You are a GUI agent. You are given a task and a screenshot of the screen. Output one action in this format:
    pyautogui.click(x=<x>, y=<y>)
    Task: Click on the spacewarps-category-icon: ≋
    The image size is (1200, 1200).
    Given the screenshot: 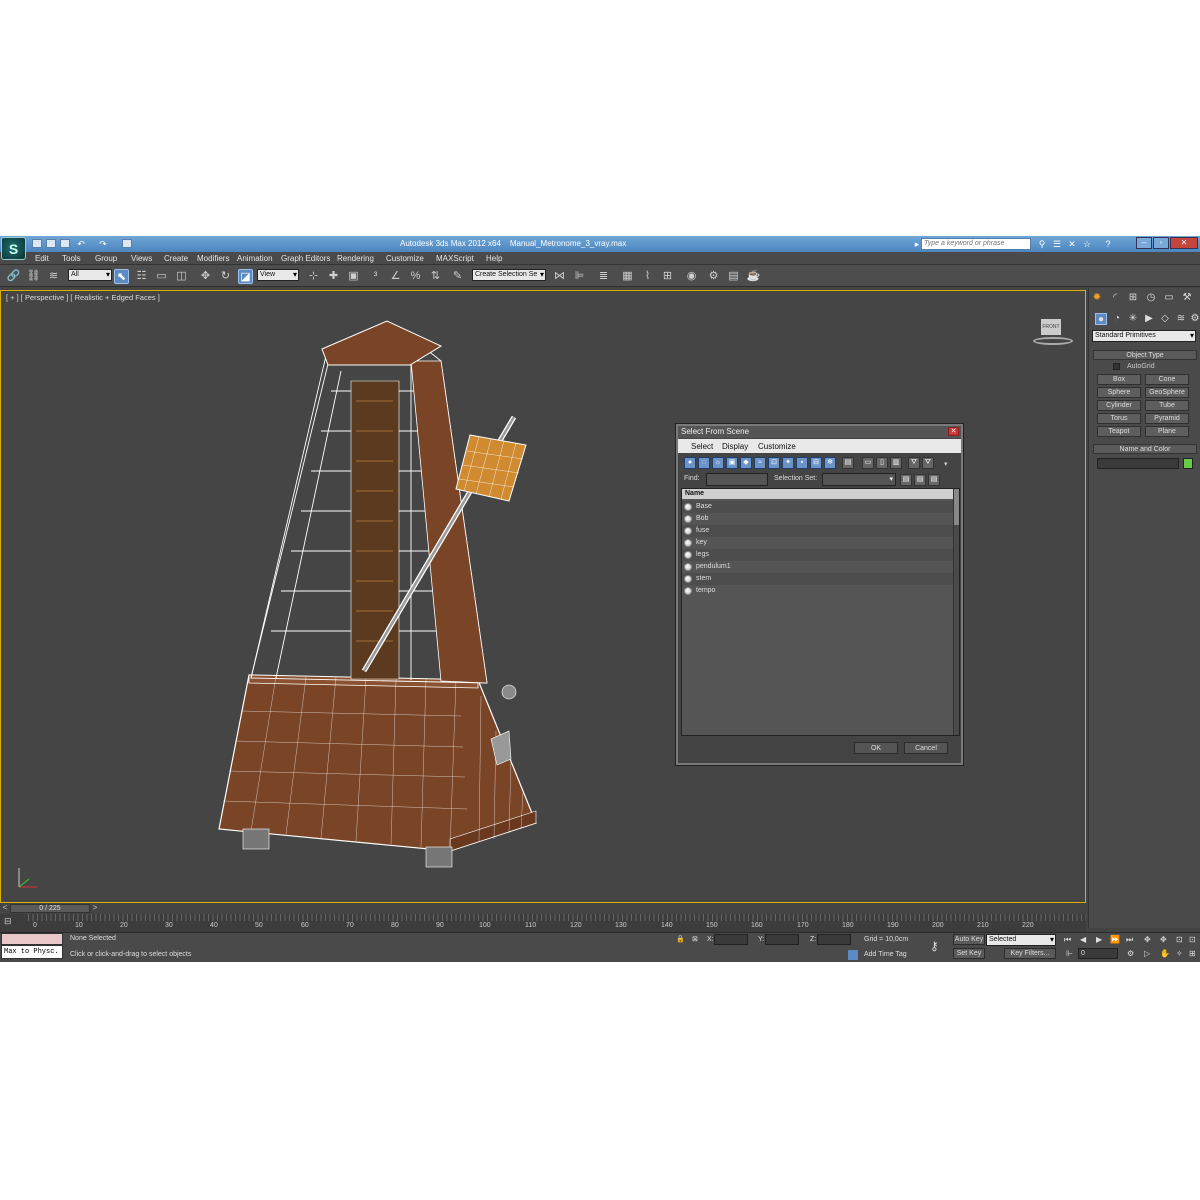 What is the action you would take?
    pyautogui.click(x=1181, y=319)
    